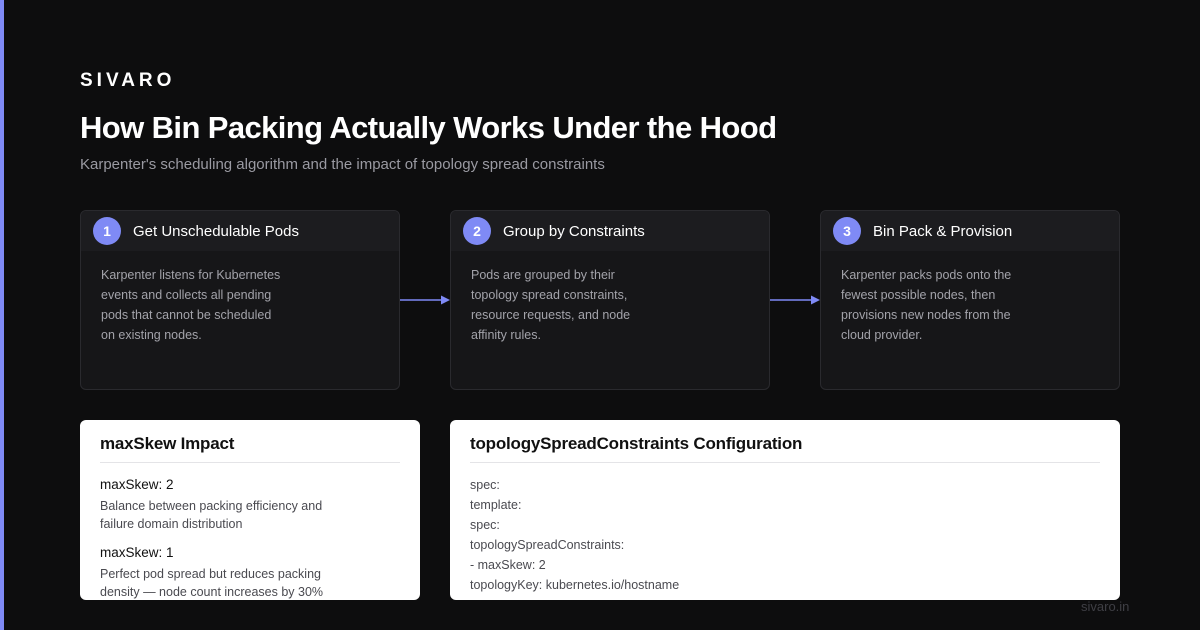  What do you see at coordinates (547, 545) in the screenshot?
I see `code-line: topologySpreadConstraints:` at bounding box center [547, 545].